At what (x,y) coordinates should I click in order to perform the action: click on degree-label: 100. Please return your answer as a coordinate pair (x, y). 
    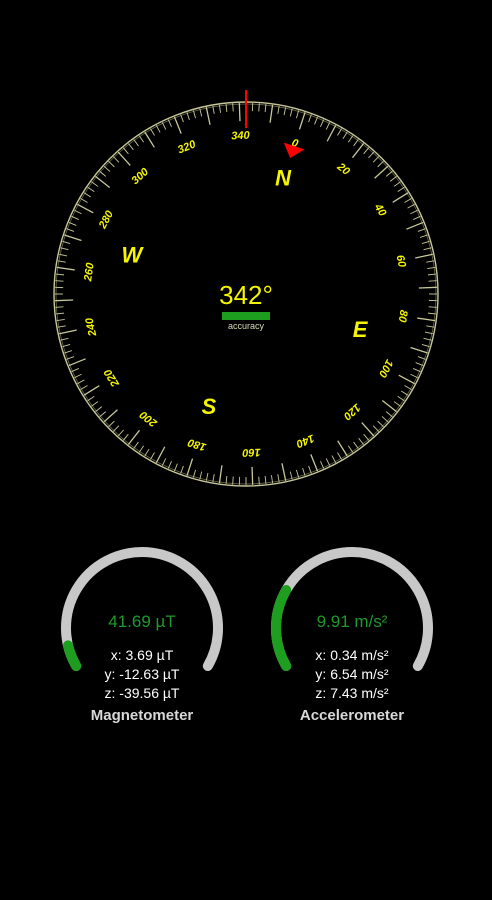
    Looking at the image, I should click on (386, 368).